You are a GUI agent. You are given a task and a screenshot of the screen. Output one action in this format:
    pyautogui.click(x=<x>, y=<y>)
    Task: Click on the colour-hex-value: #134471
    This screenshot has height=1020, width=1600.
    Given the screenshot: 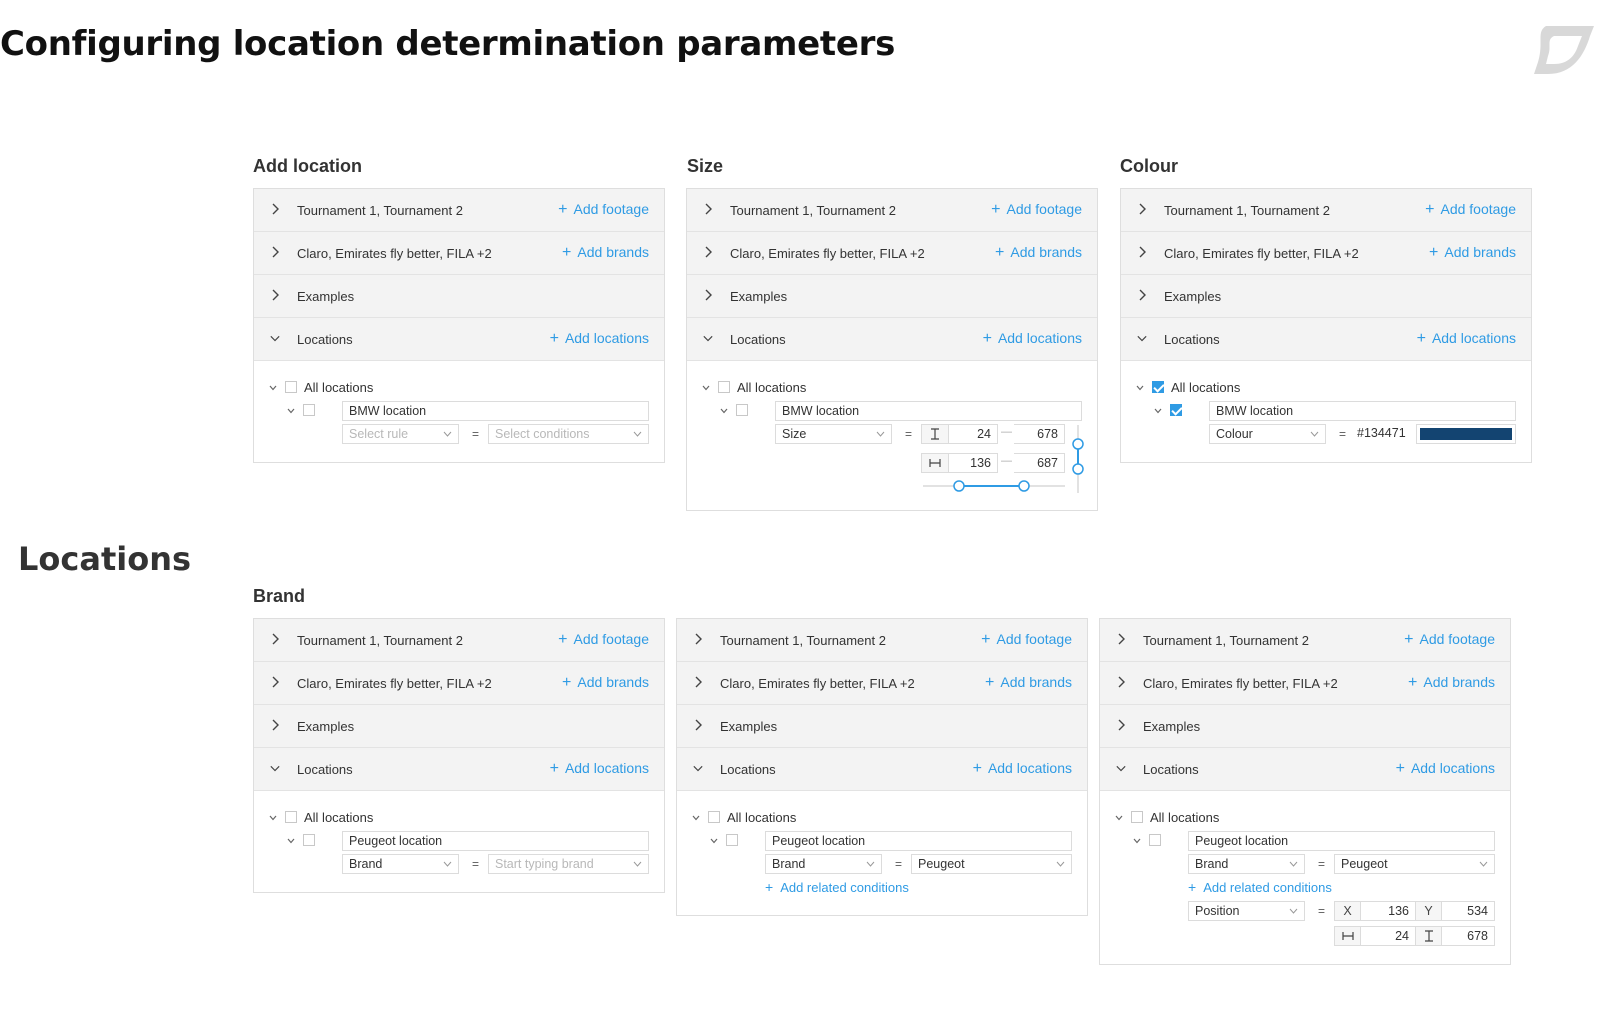 What is the action you would take?
    pyautogui.click(x=1381, y=433)
    